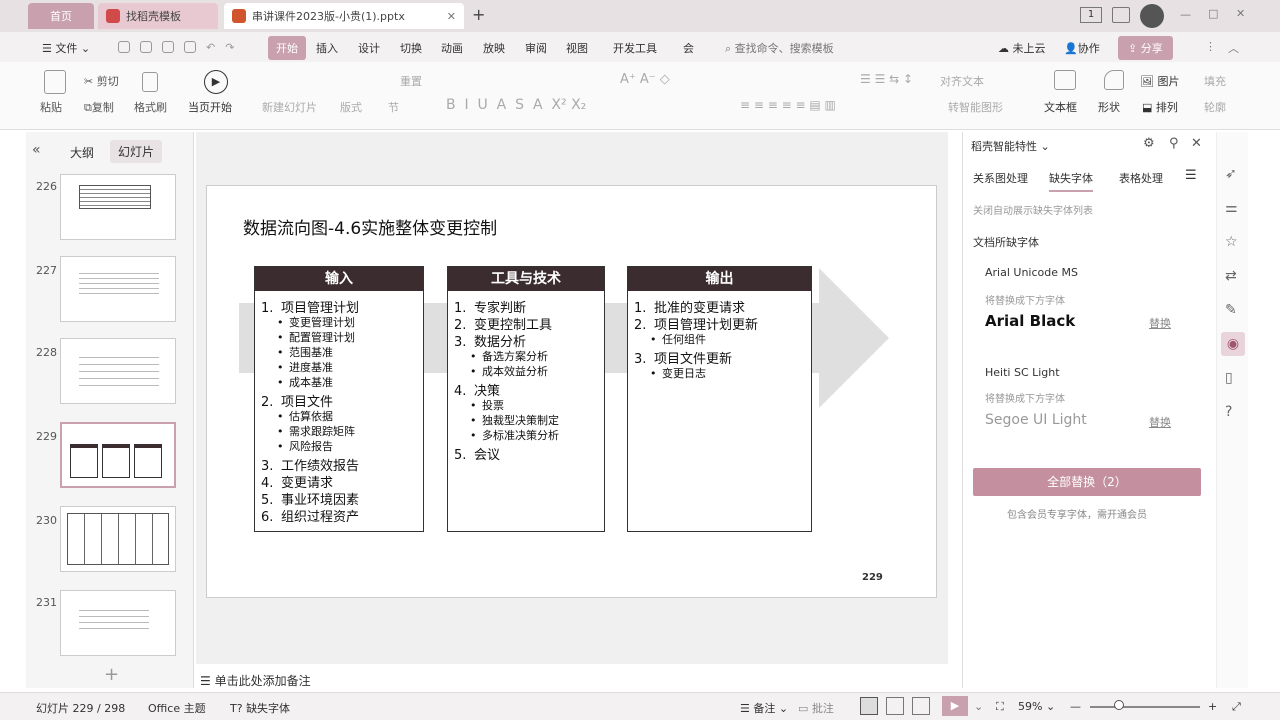  What do you see at coordinates (210, 47) in the screenshot?
I see `undo-icon: ↶` at bounding box center [210, 47].